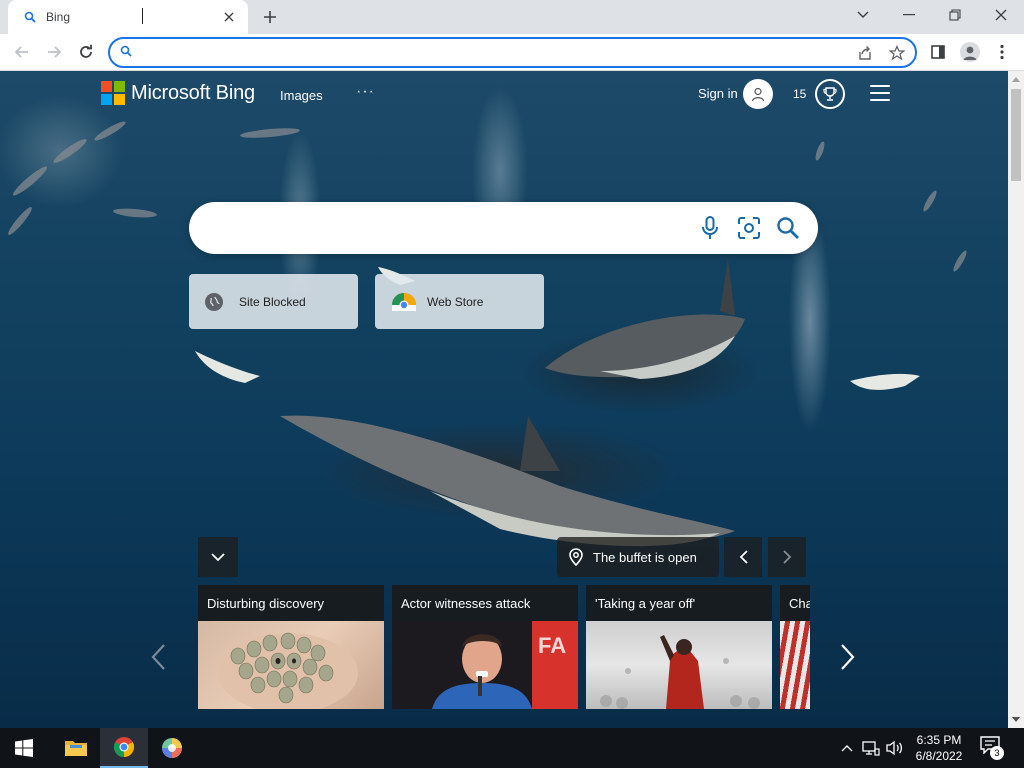  What do you see at coordinates (485, 665) in the screenshot?
I see `news-card-image: FA` at bounding box center [485, 665].